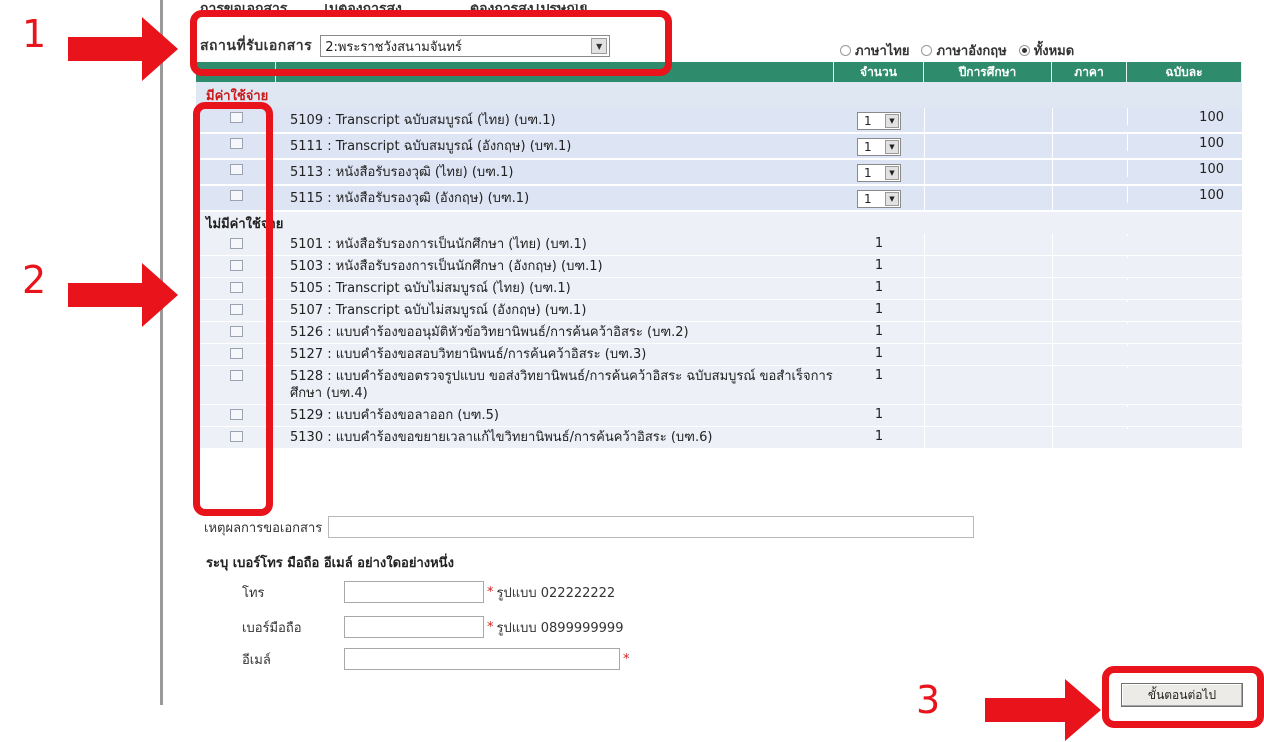  What do you see at coordinates (927, 50) in the screenshot?
I see `radio-english` at bounding box center [927, 50].